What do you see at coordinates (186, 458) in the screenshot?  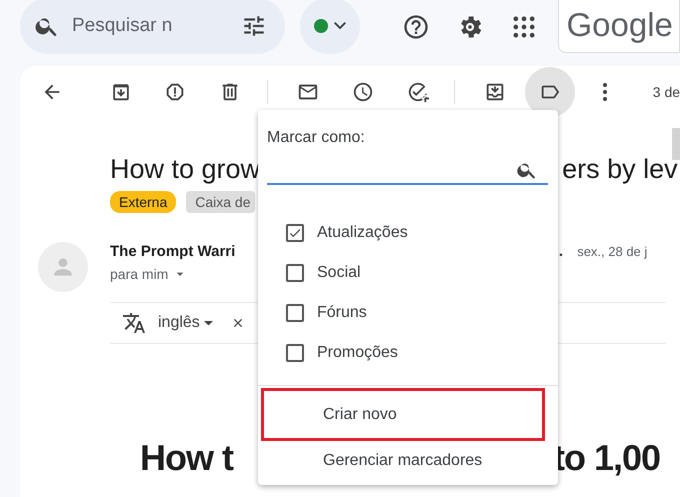 I see `body-heading: How t` at bounding box center [186, 458].